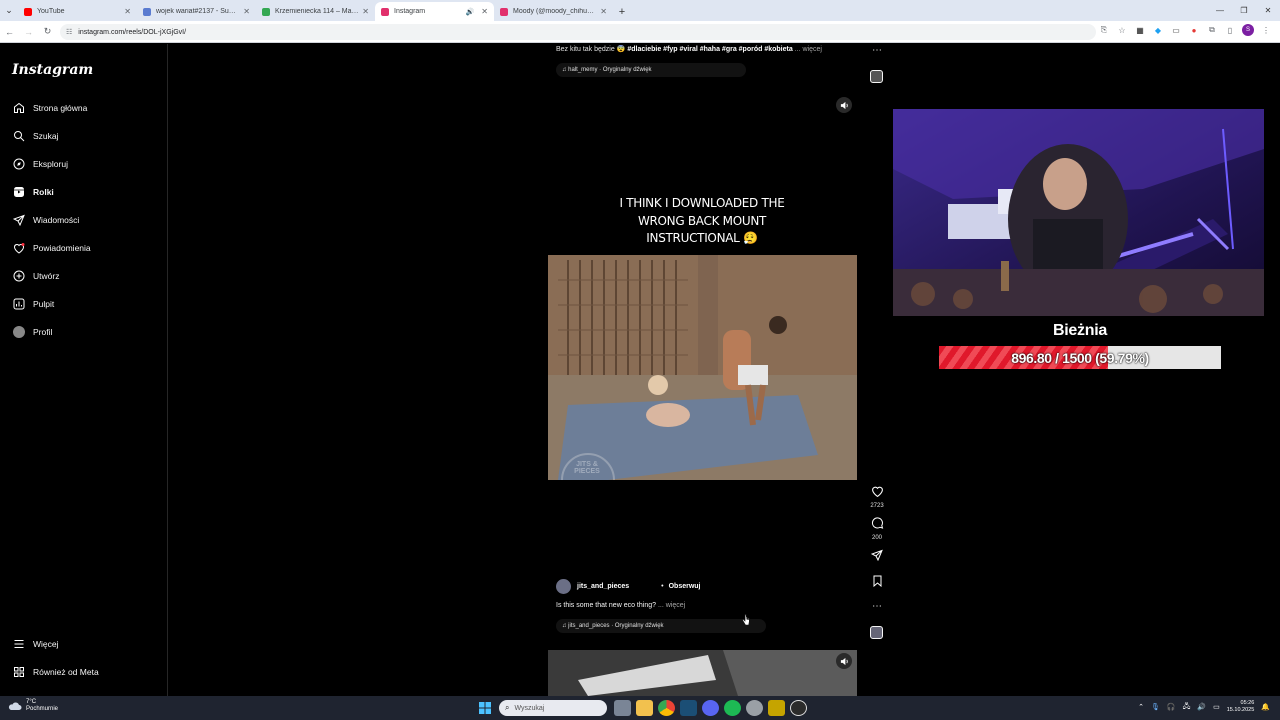  Describe the element at coordinates (1216, 707) in the screenshot. I see `battery-icon: ▭` at that location.